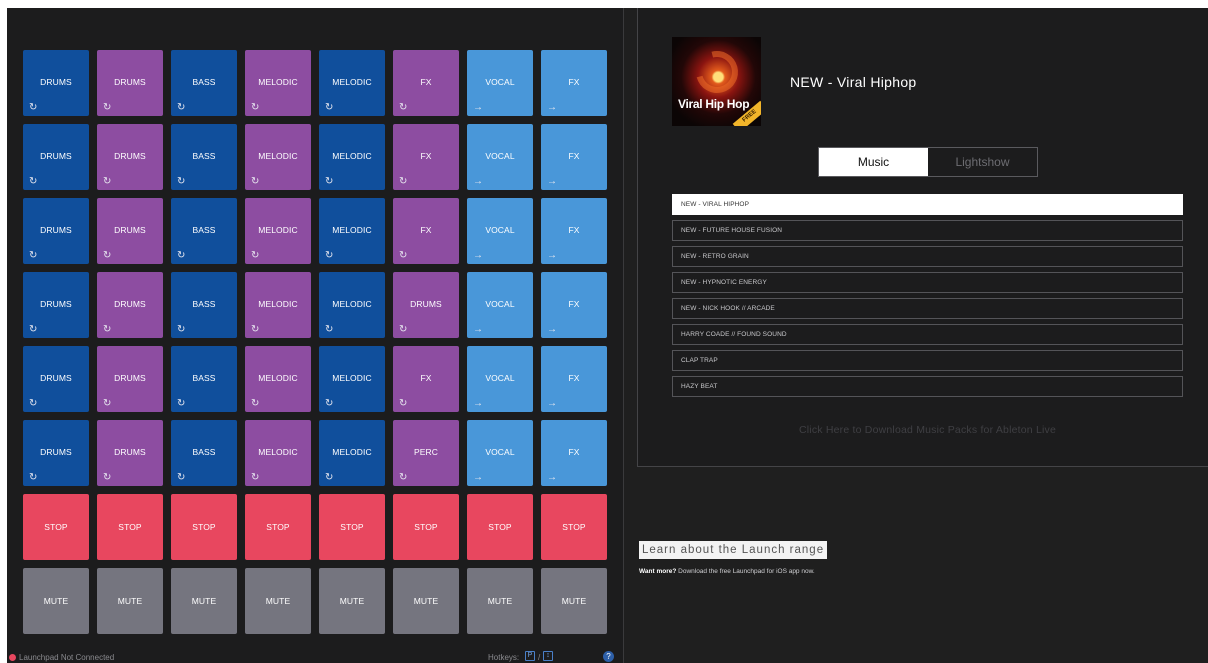 The width and height of the screenshot is (1208, 663). I want to click on hotkey-p-key: P, so click(530, 656).